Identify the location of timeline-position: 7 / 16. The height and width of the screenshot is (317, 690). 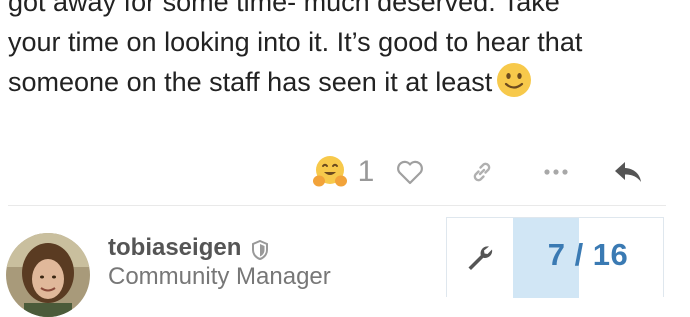
(588, 255).